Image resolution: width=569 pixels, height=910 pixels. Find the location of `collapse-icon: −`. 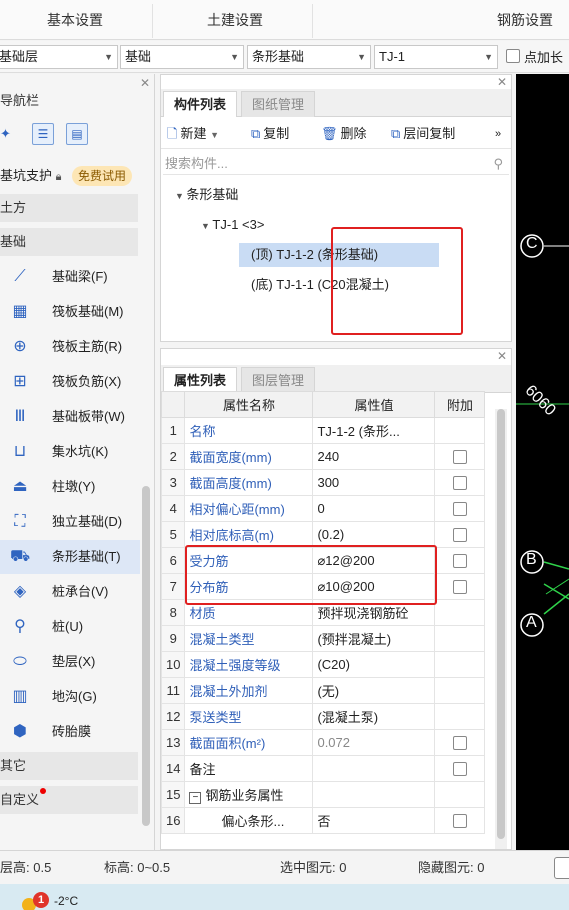

collapse-icon: − is located at coordinates (195, 798).